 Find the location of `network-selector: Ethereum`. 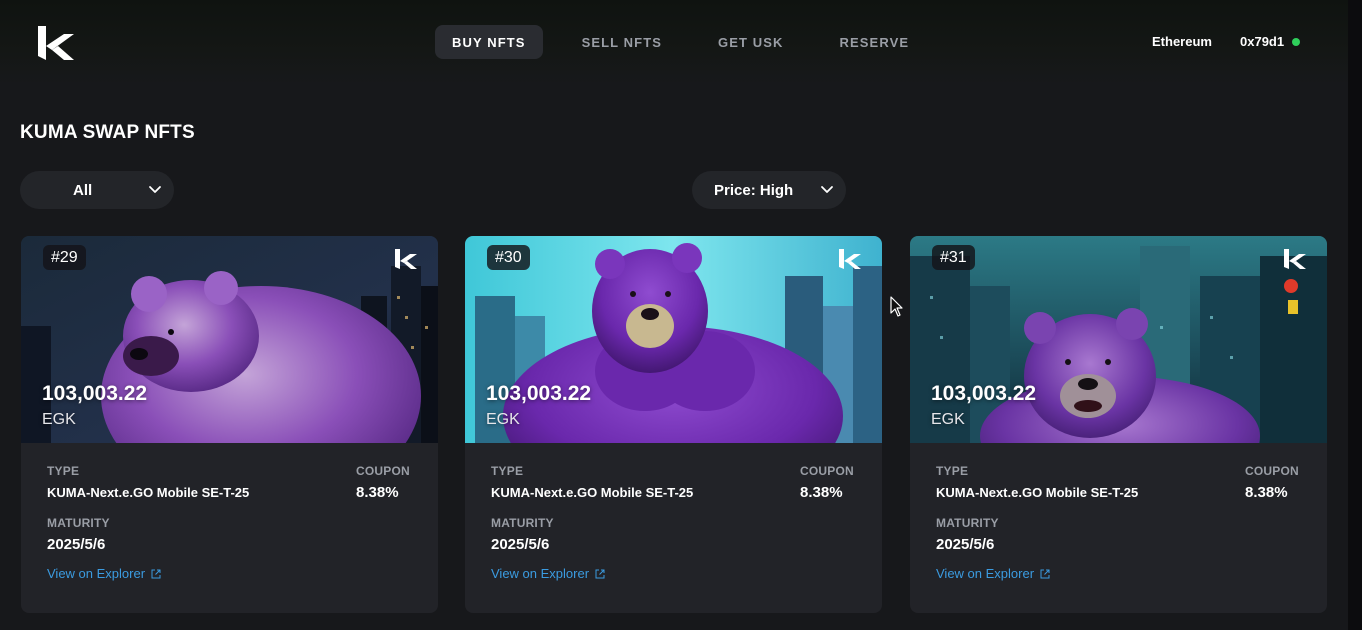

network-selector: Ethereum is located at coordinates (1182, 41).